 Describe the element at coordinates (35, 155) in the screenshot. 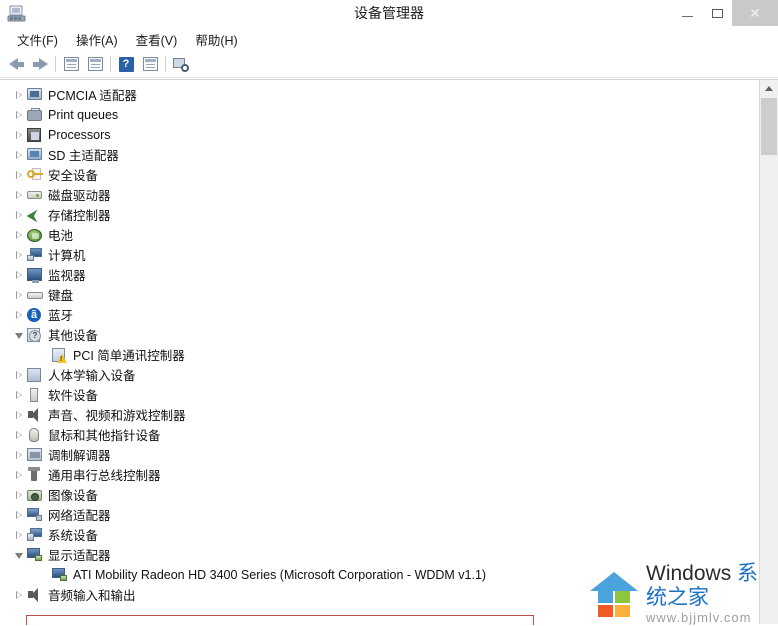

I see `sd-host-icon` at that location.